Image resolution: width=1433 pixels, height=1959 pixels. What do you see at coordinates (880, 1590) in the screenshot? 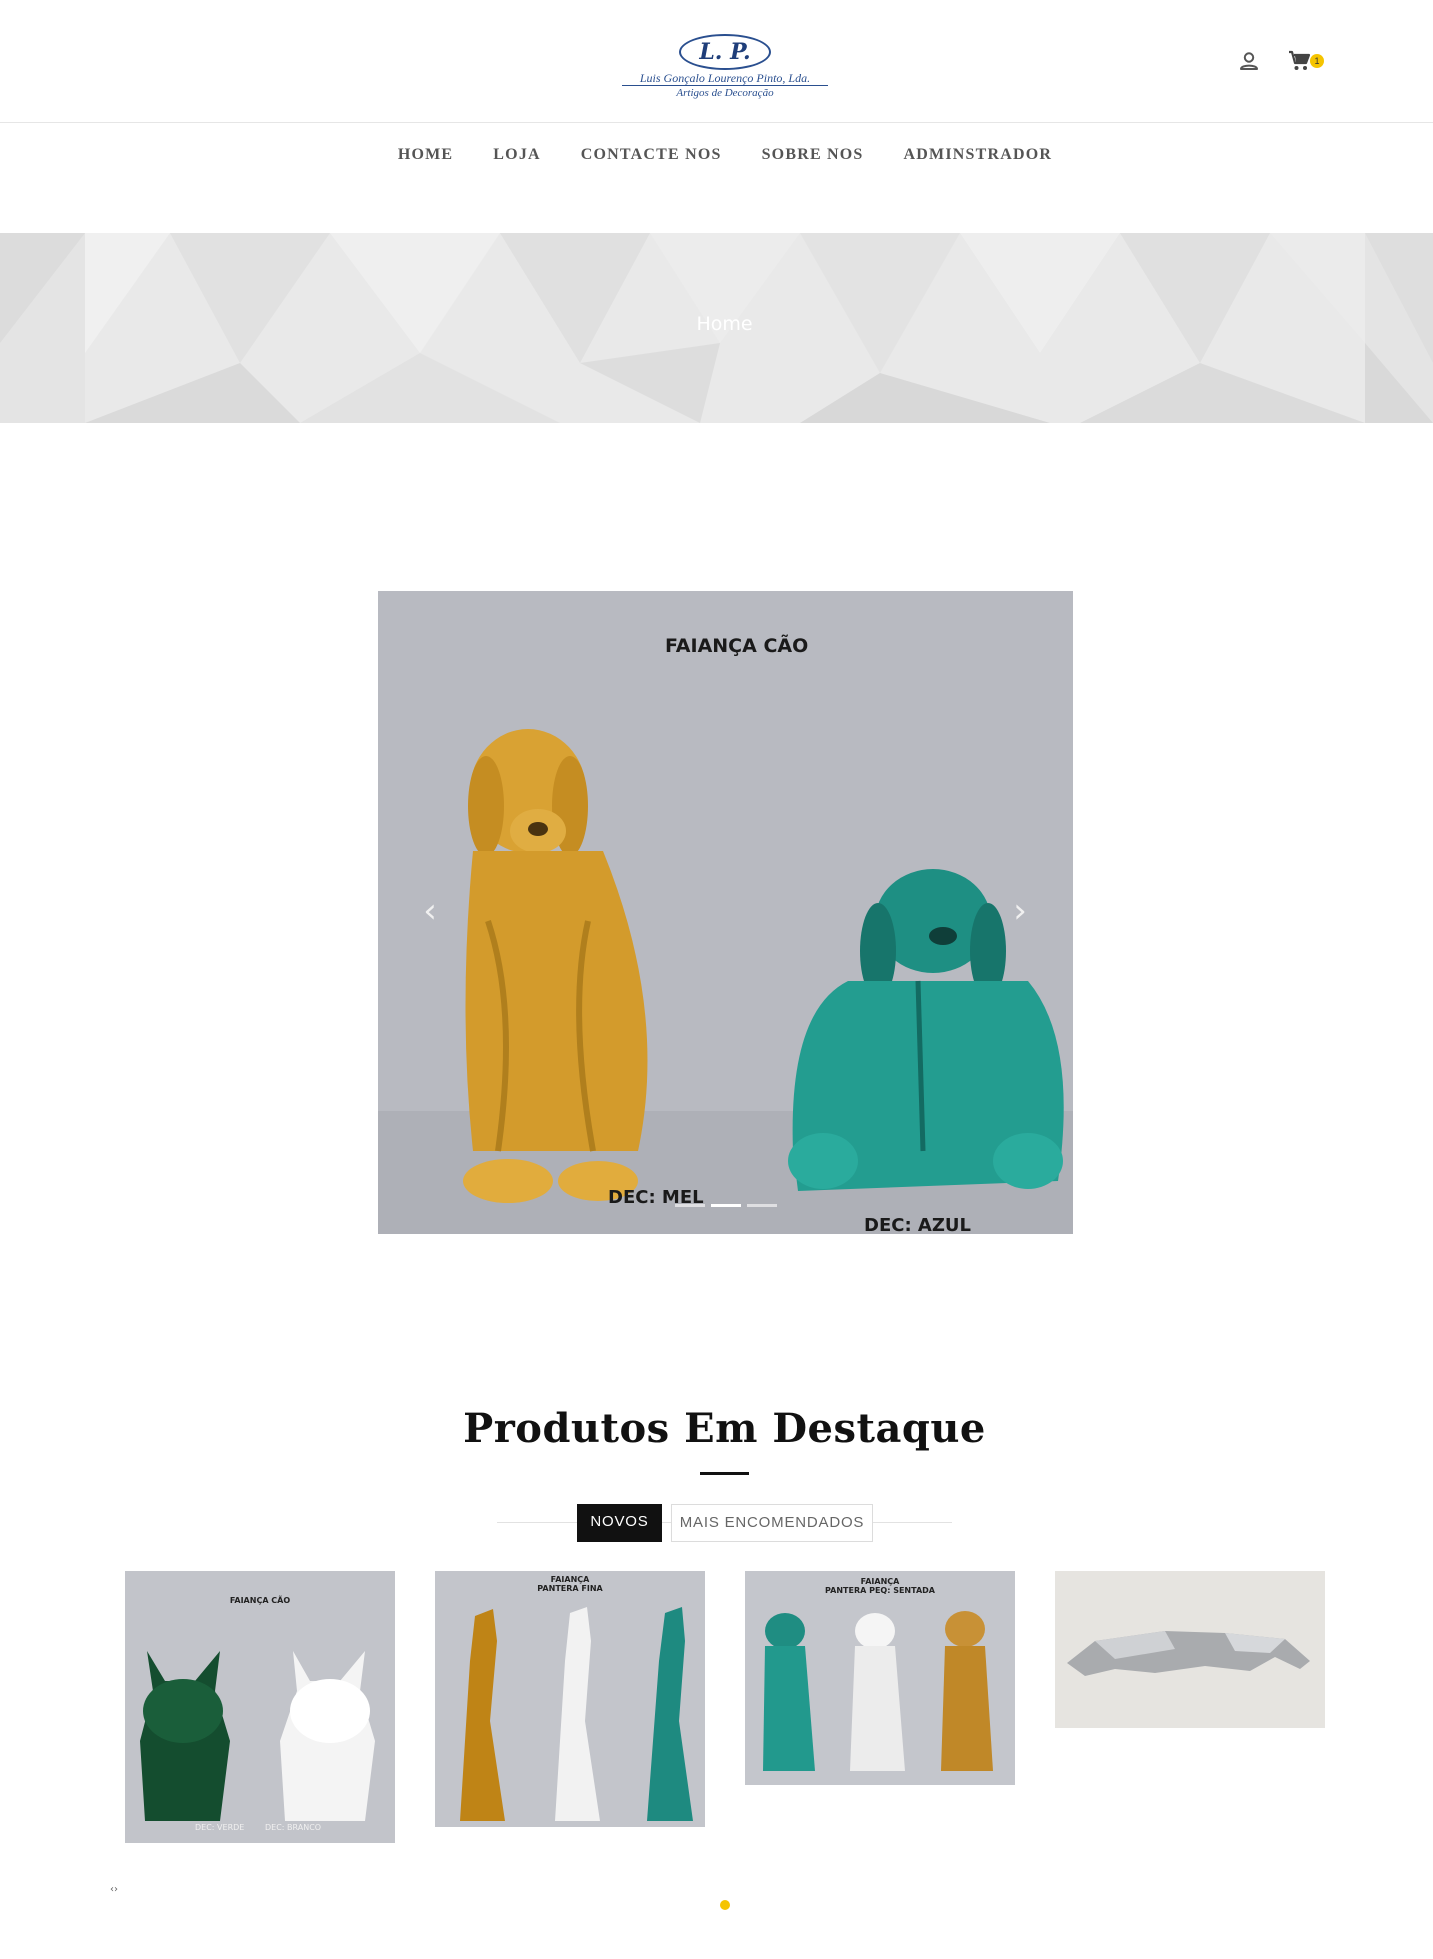
I see `product-caption-line2: PANTERA PEQ: SENTADA` at bounding box center [880, 1590].